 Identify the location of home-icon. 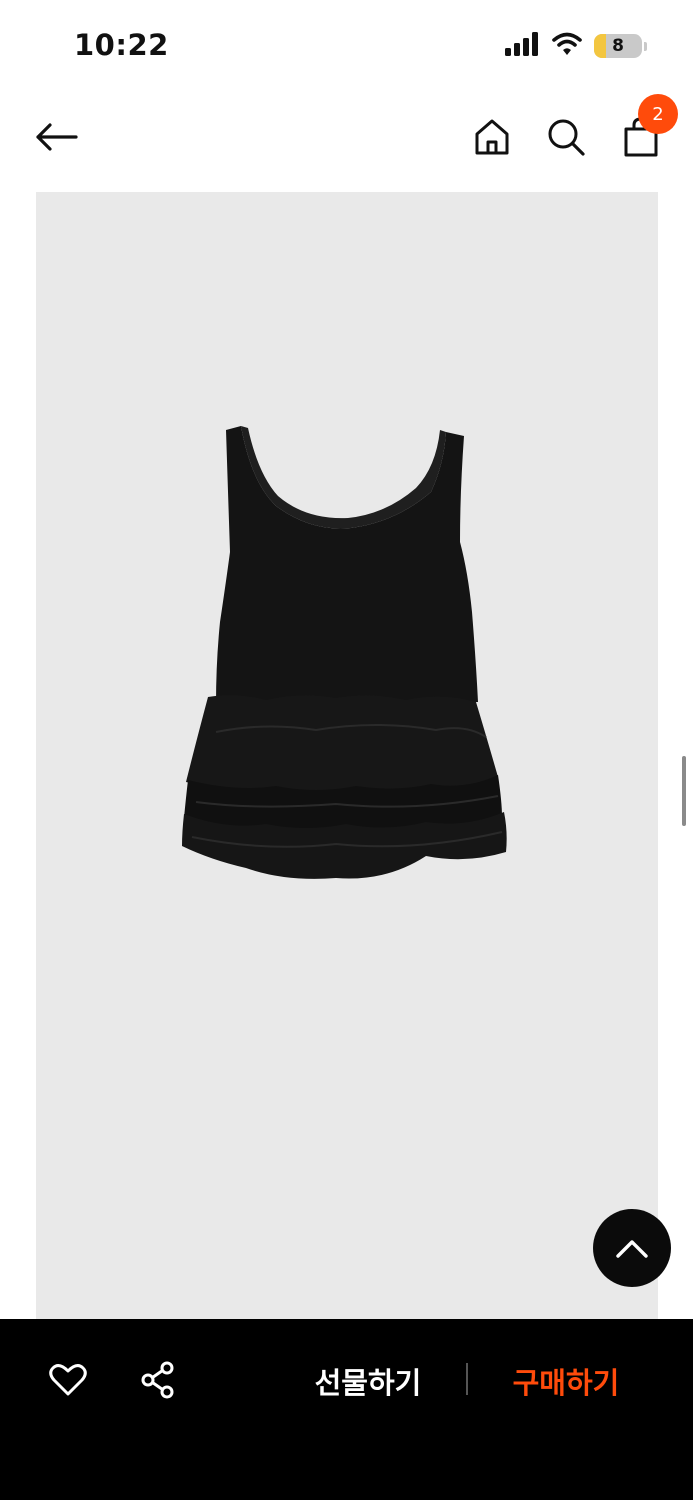
(492, 137).